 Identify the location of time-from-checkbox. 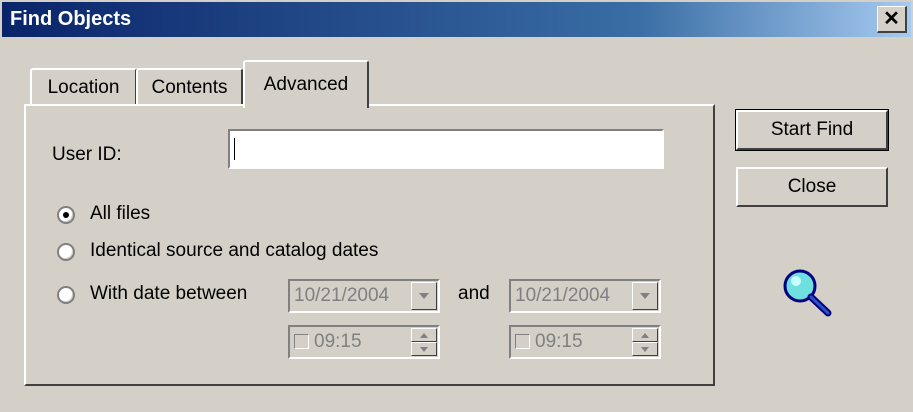
(301, 341).